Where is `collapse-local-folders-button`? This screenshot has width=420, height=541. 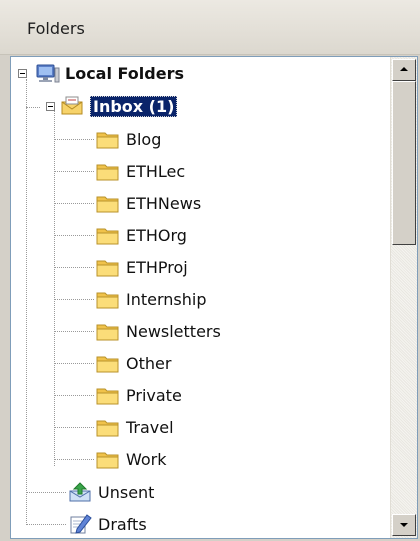 collapse-local-folders-button is located at coordinates (22, 73).